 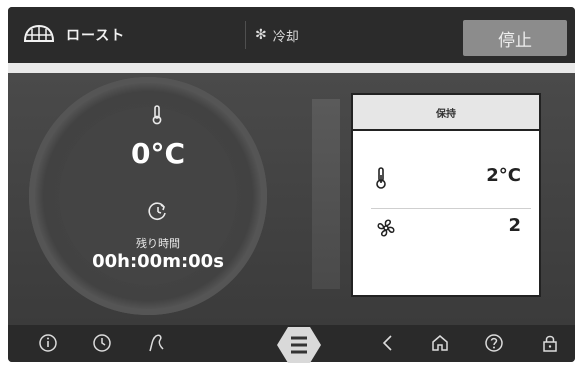 What do you see at coordinates (285, 37) in the screenshot?
I see `cool-label: 冷却` at bounding box center [285, 37].